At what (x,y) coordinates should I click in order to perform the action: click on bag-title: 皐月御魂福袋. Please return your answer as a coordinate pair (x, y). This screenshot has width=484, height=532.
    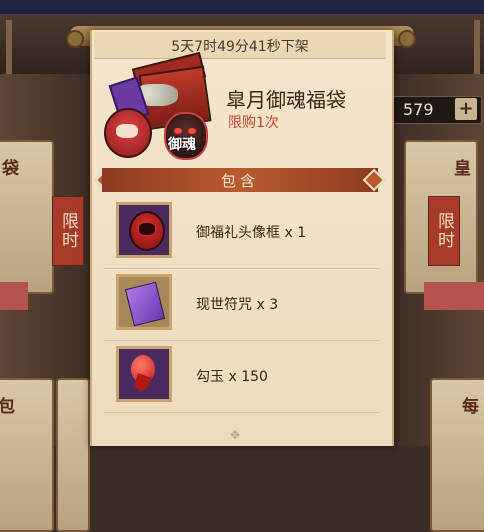
    Looking at the image, I should click on (286, 100).